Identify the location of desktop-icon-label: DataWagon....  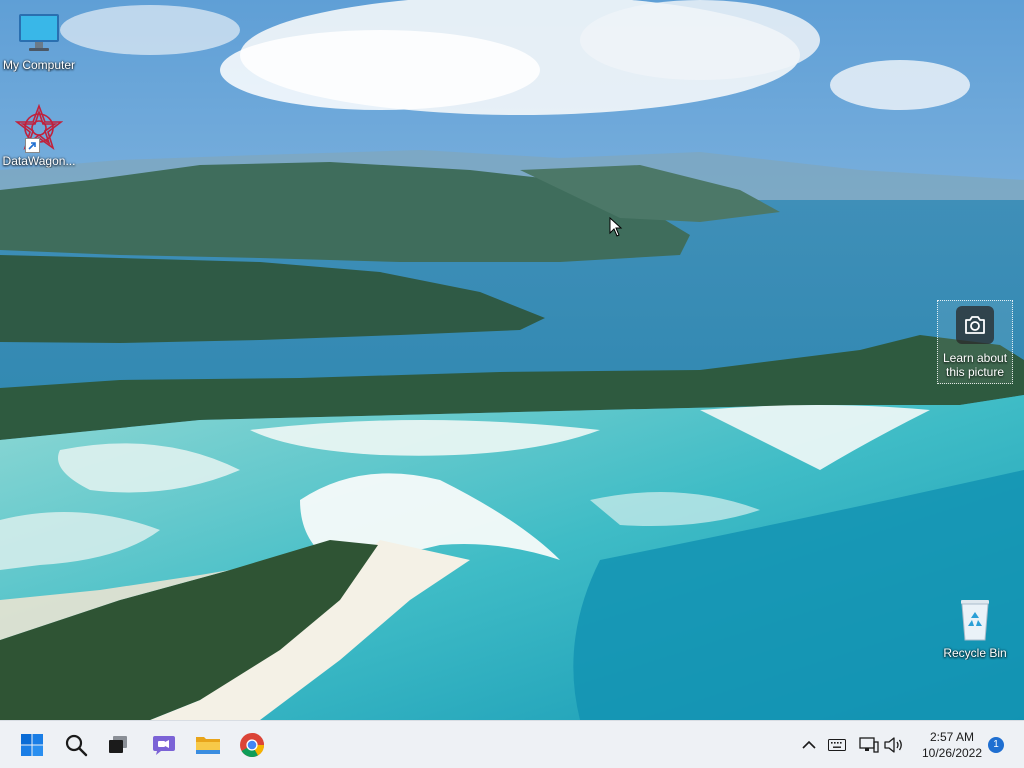
(39, 161).